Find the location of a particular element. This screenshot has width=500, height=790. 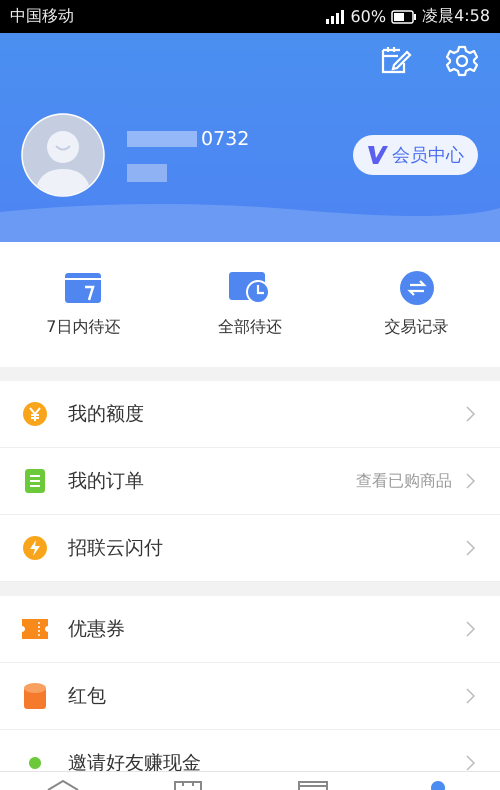

avatar-icon is located at coordinates (63, 155).